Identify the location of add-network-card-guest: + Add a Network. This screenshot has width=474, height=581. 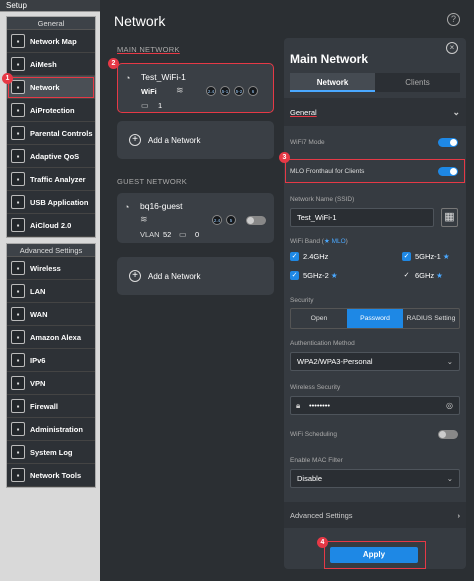
(195, 276).